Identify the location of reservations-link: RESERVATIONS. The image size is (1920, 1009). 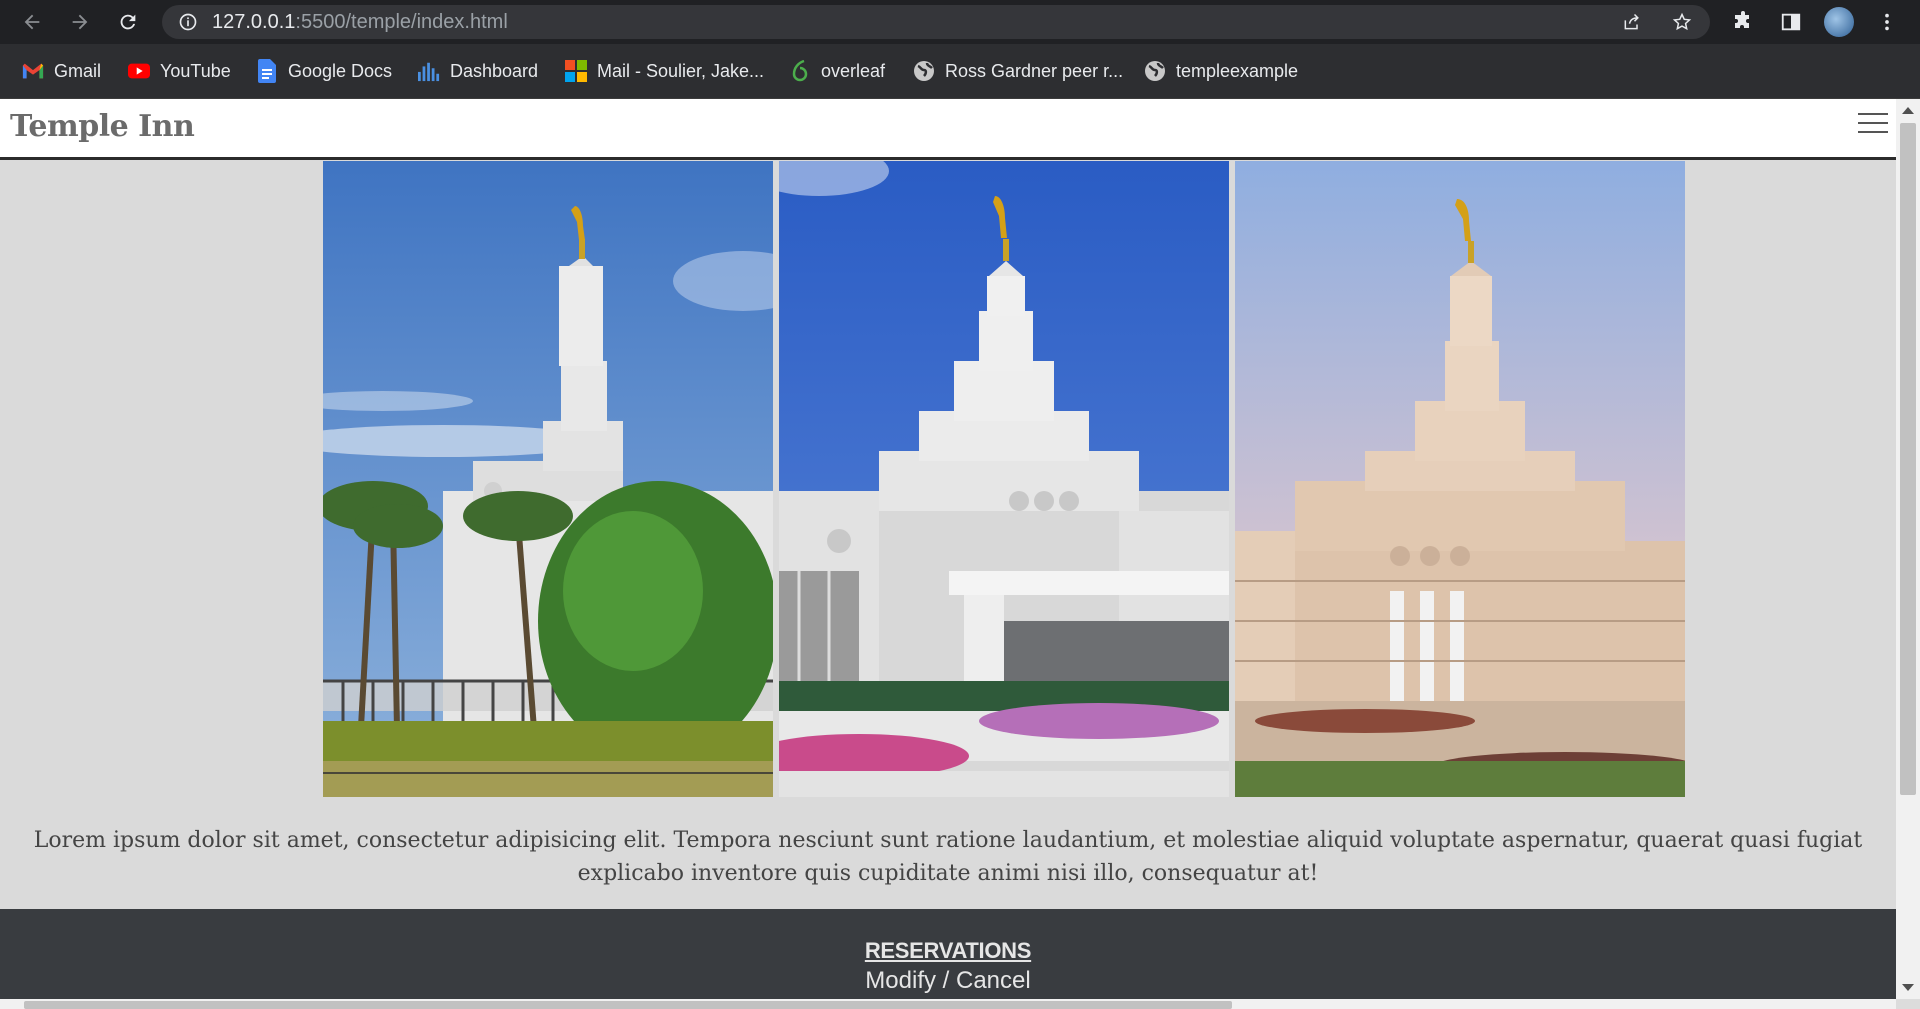
(948, 951).